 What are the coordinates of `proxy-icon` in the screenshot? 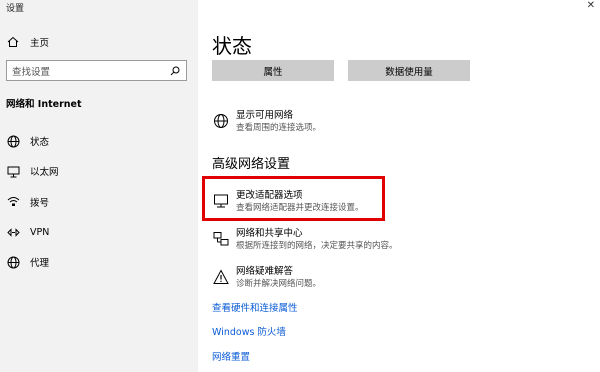 It's located at (13, 262).